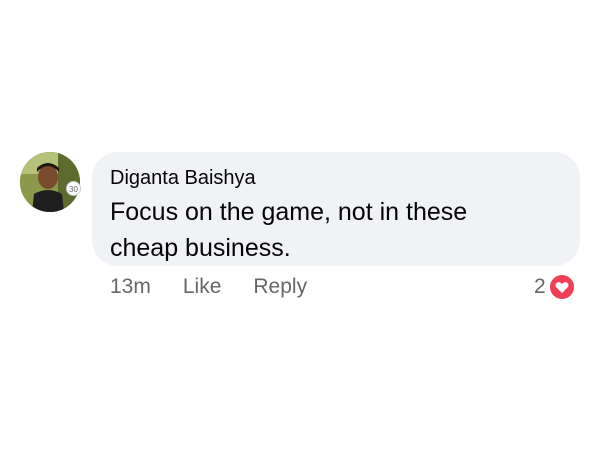 This screenshot has height=450, width=600. What do you see at coordinates (224, 287) in the screenshot?
I see `comment-actions: 13m Like Reply` at bounding box center [224, 287].